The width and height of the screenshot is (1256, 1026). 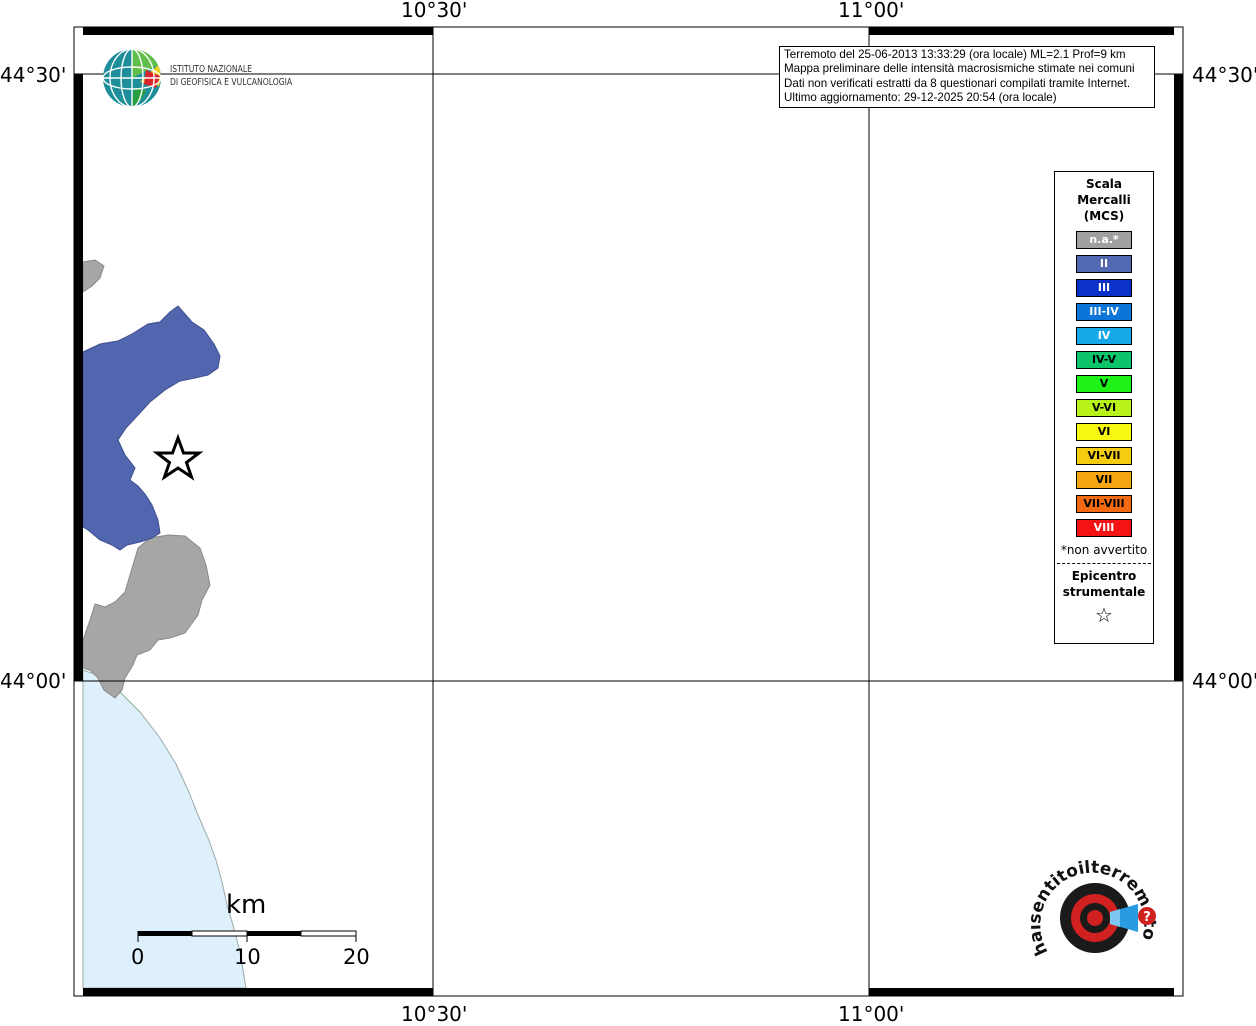 What do you see at coordinates (1104, 550) in the screenshot?
I see `legend-note: *non avvertito` at bounding box center [1104, 550].